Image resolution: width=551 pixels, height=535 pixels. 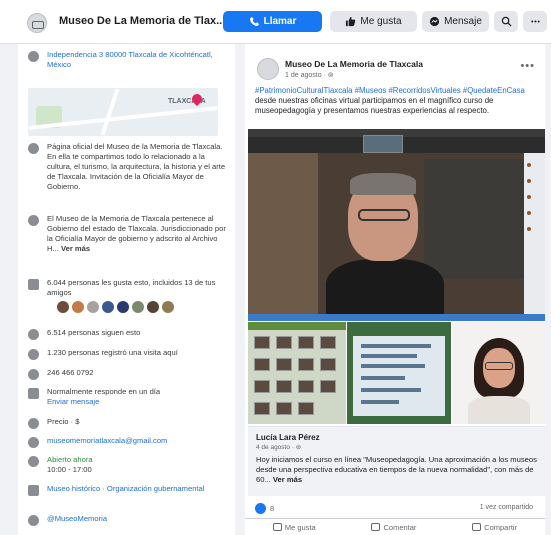 I want to click on like-reaction-icon, so click(x=260, y=508).